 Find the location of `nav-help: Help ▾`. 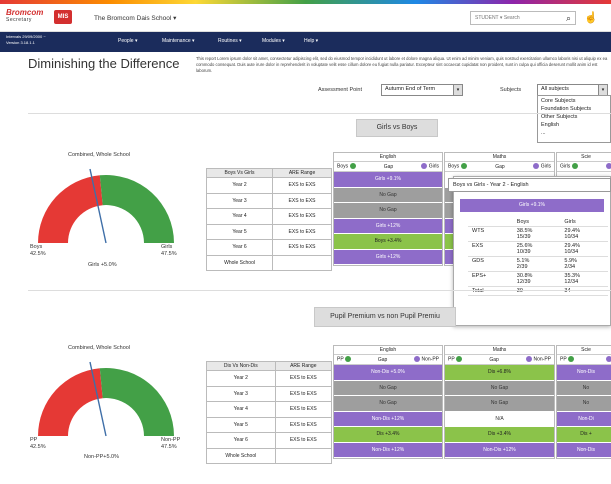

nav-help: Help ▾ is located at coordinates (311, 41).